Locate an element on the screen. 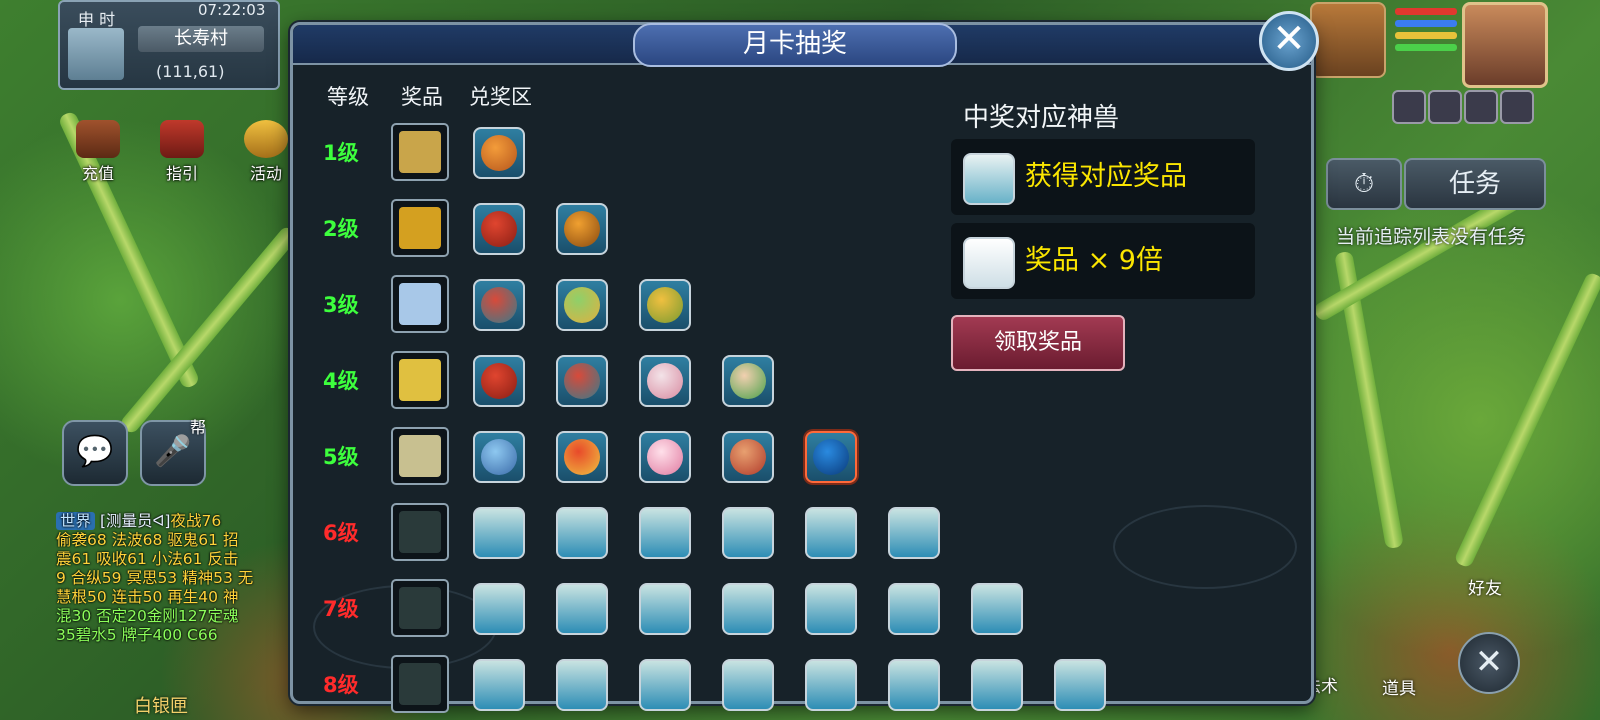 The image size is (1600, 720). buff-status-icon is located at coordinates (1445, 107).